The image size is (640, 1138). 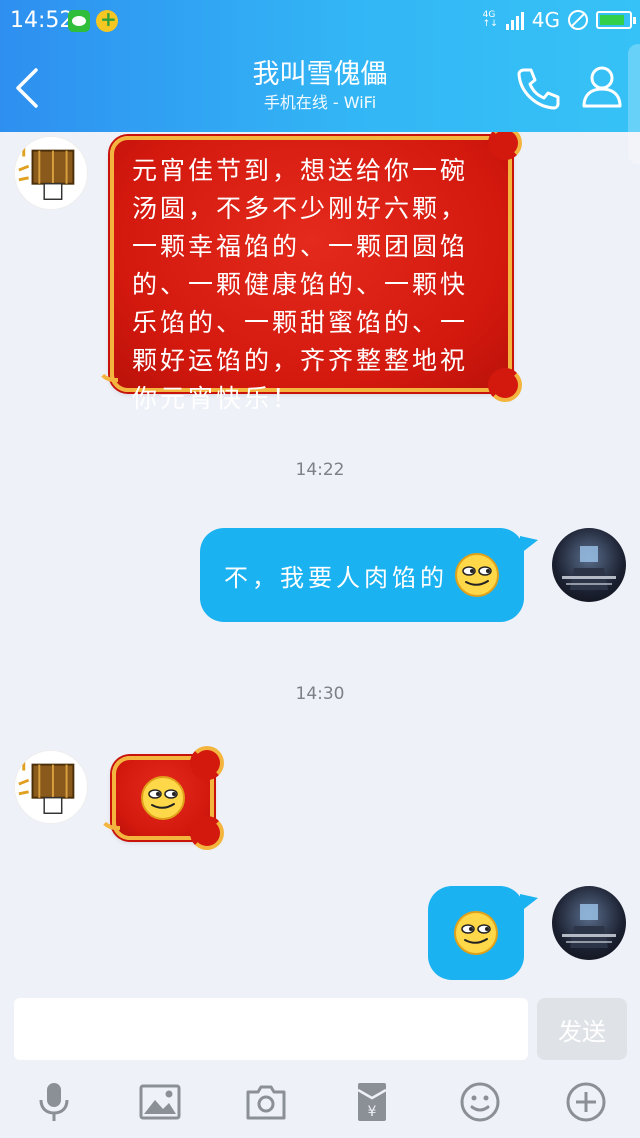 I want to click on status-indicators: 4G ↑↓ 4G, so click(x=559, y=20).